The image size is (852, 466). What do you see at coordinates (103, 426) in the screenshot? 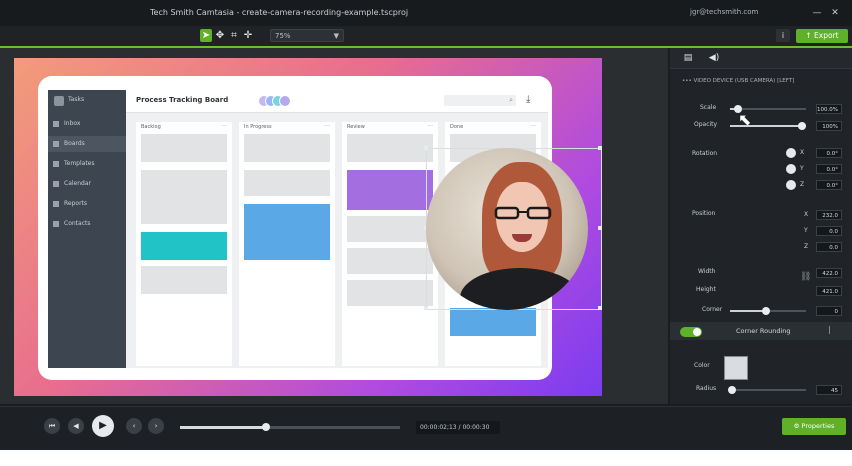
I see `play-button: ▶` at bounding box center [103, 426].